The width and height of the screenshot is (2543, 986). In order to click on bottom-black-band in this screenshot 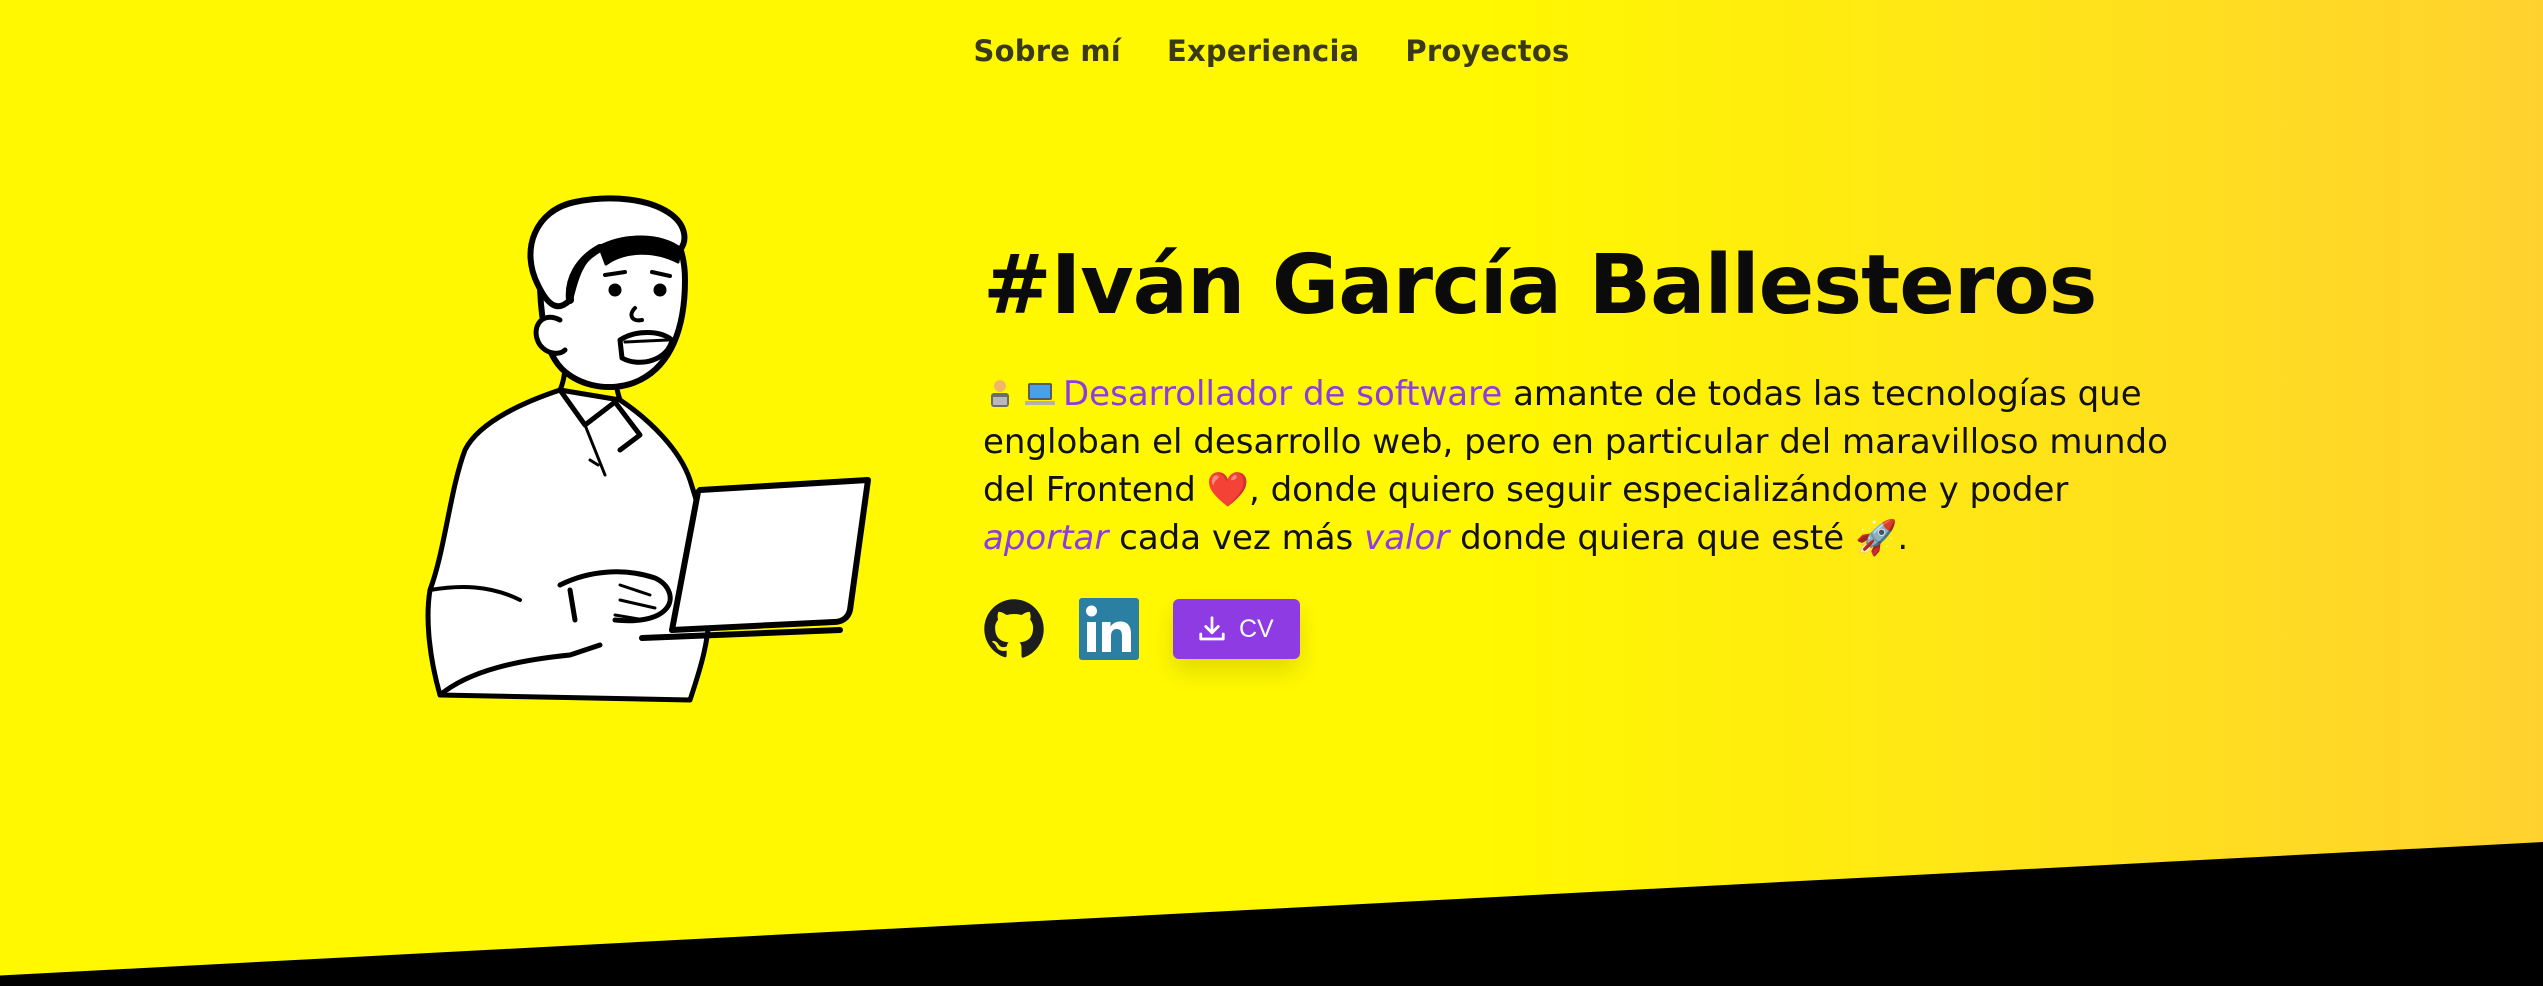, I will do `click(1271, 914)`.